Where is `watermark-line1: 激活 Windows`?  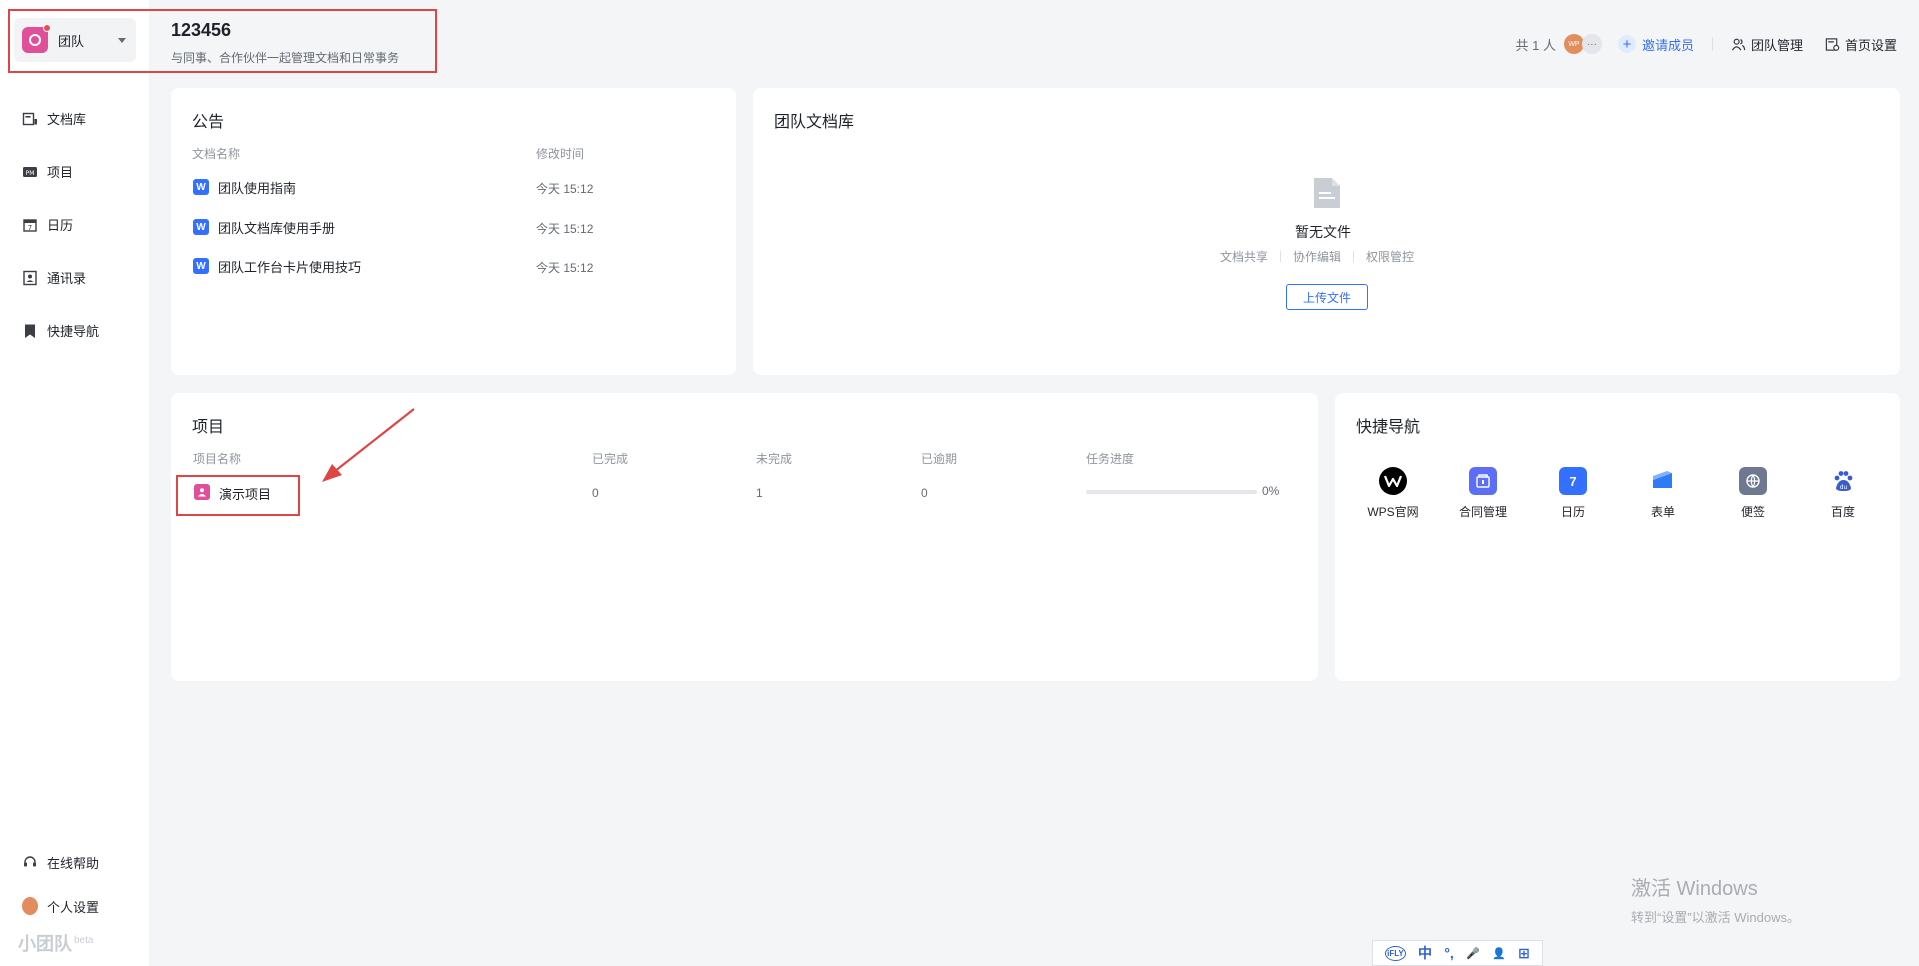 watermark-line1: 激活 Windows is located at coordinates (1694, 889).